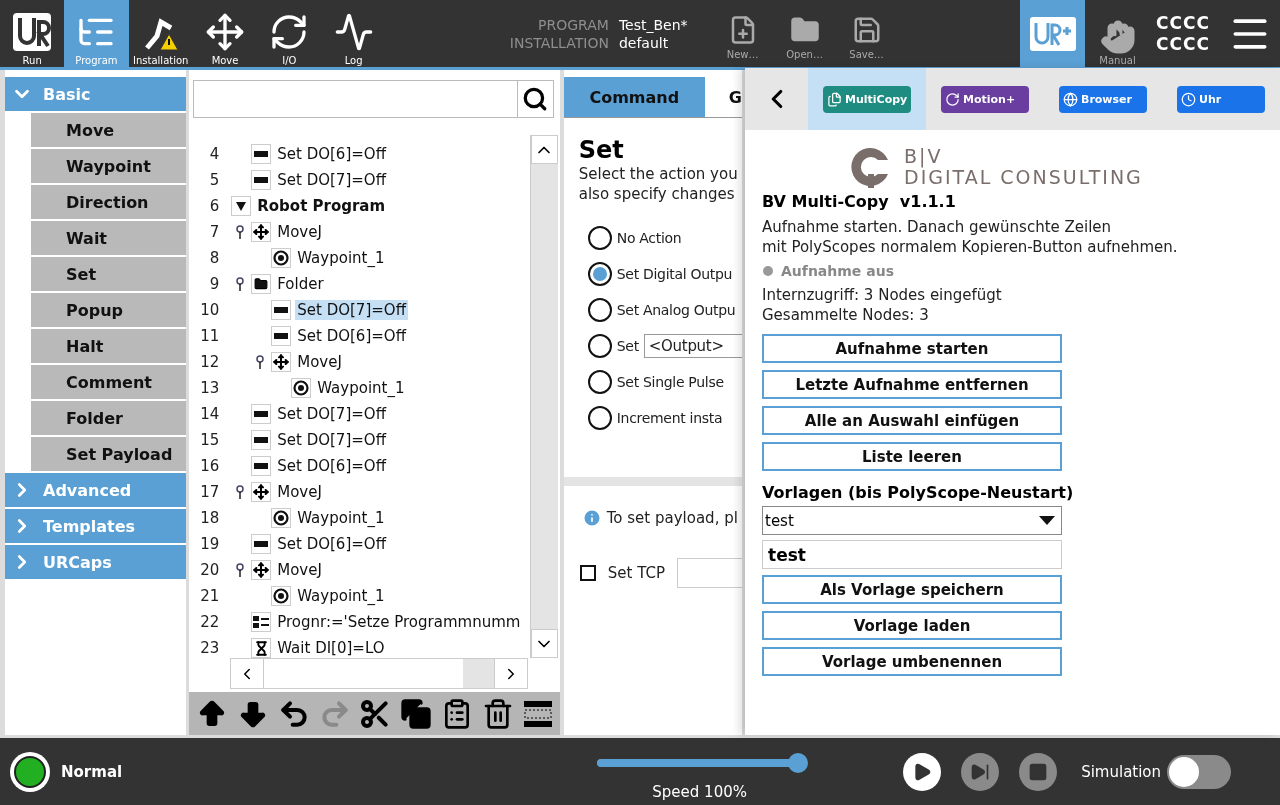 The width and height of the screenshot is (1280, 805). I want to click on collapse-toggle, so click(241, 206).